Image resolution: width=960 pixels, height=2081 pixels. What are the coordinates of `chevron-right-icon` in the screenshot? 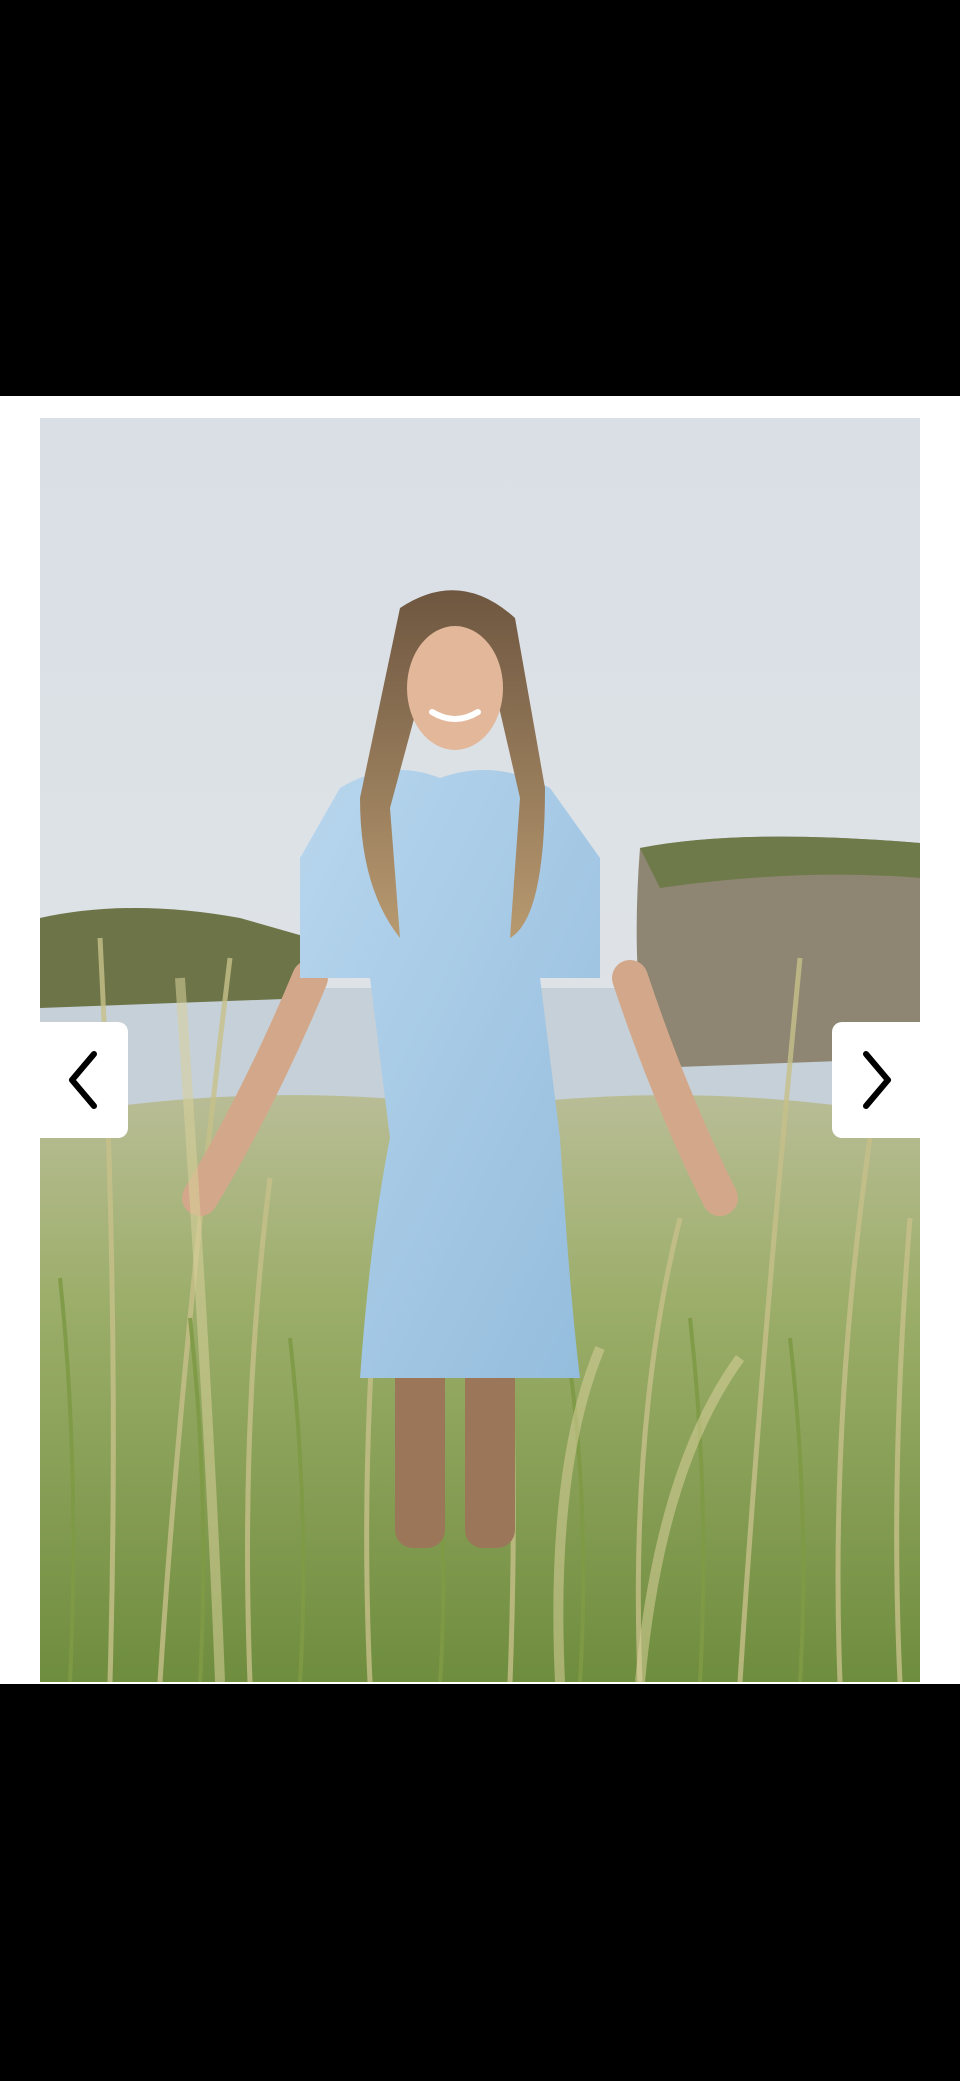 It's located at (877, 1080).